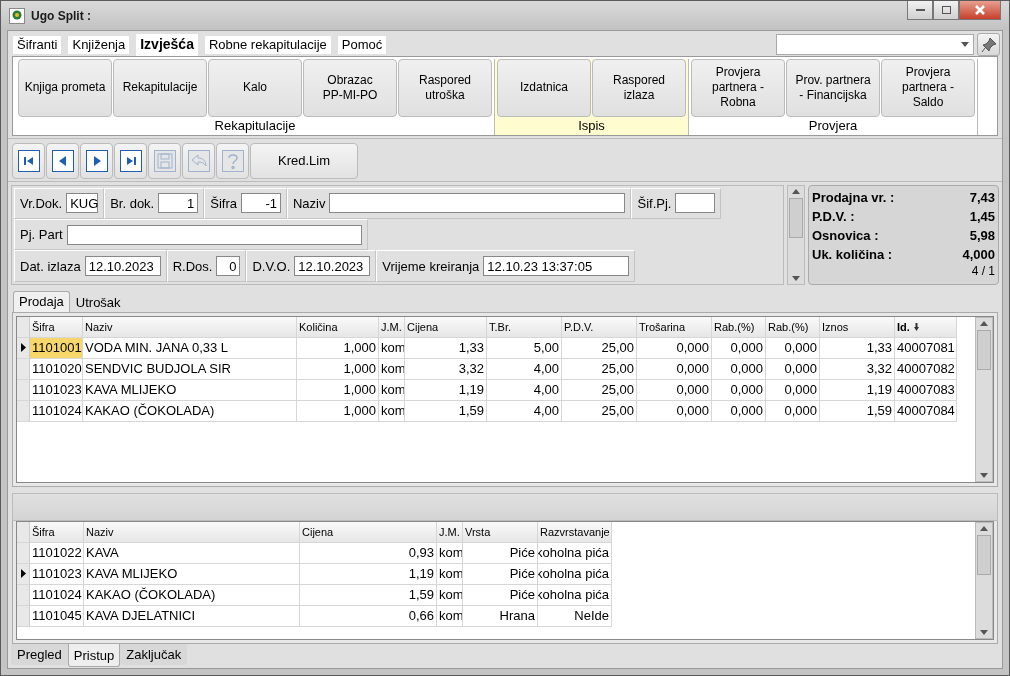  Describe the element at coordinates (198, 160) in the screenshot. I see `undo-icon` at that location.